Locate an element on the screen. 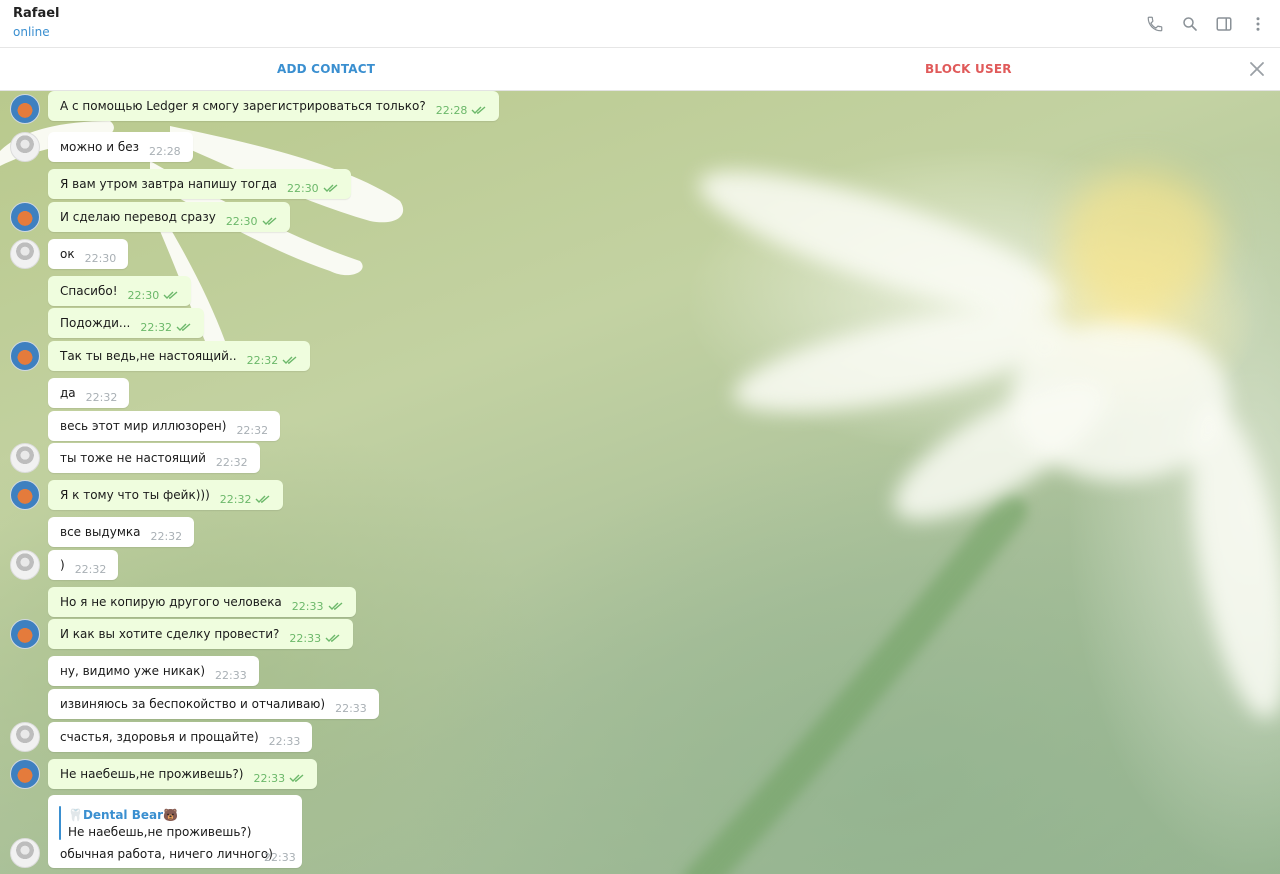 This screenshot has width=1280, height=874. message-text: счастья, здоровья и прощайте) is located at coordinates (159, 737).